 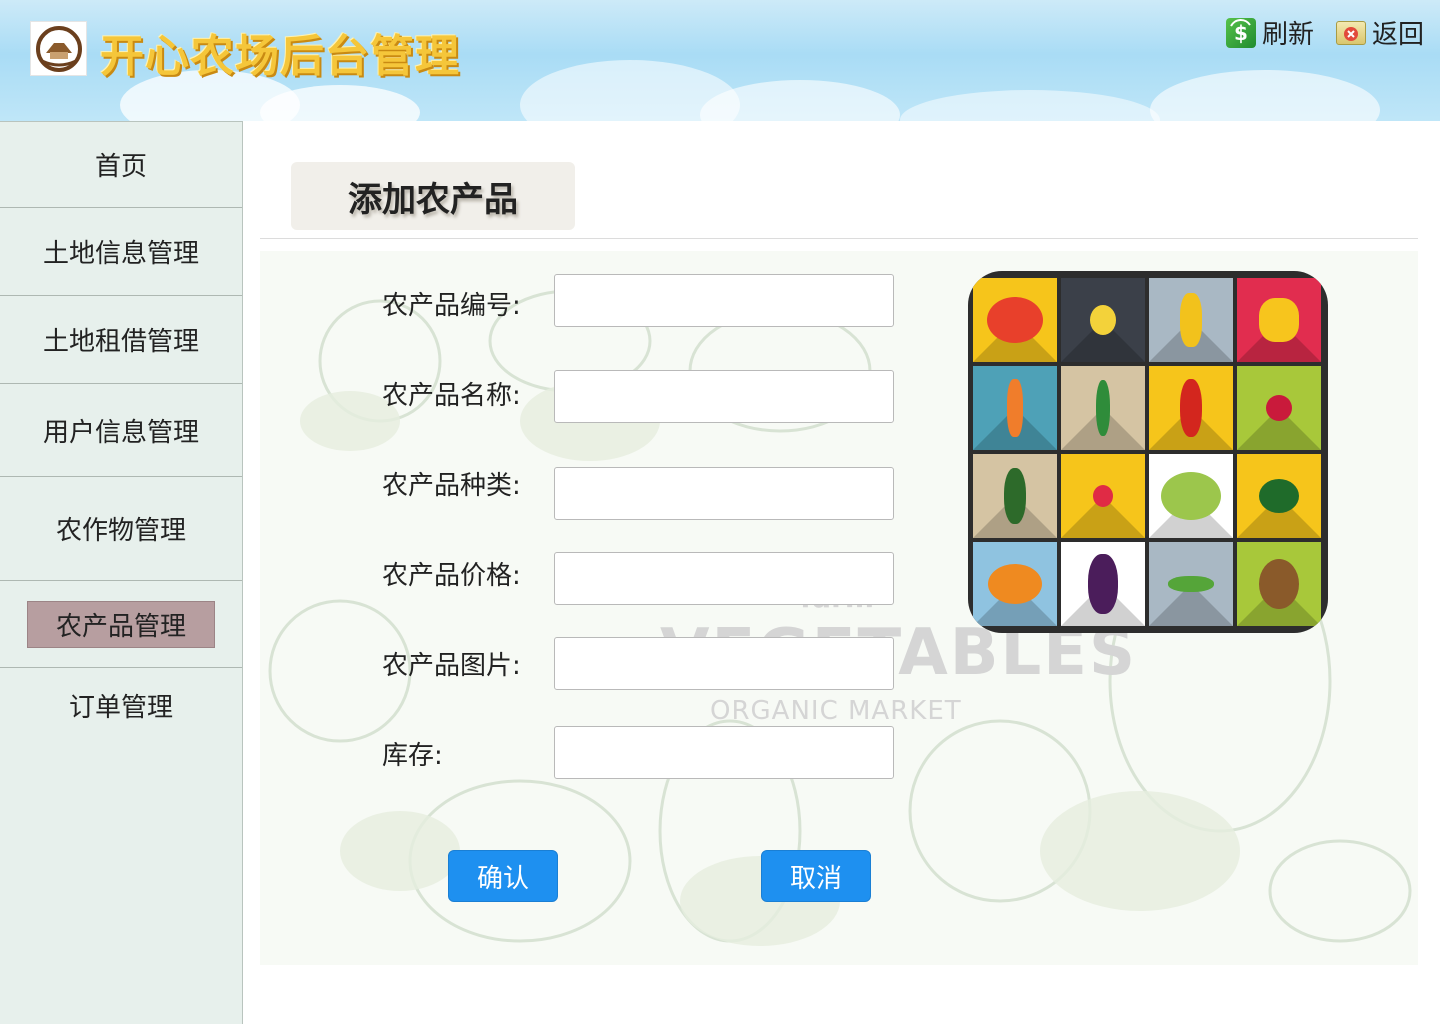 I want to click on sidebar-item-label-active: 农产品管理, so click(x=120, y=624).